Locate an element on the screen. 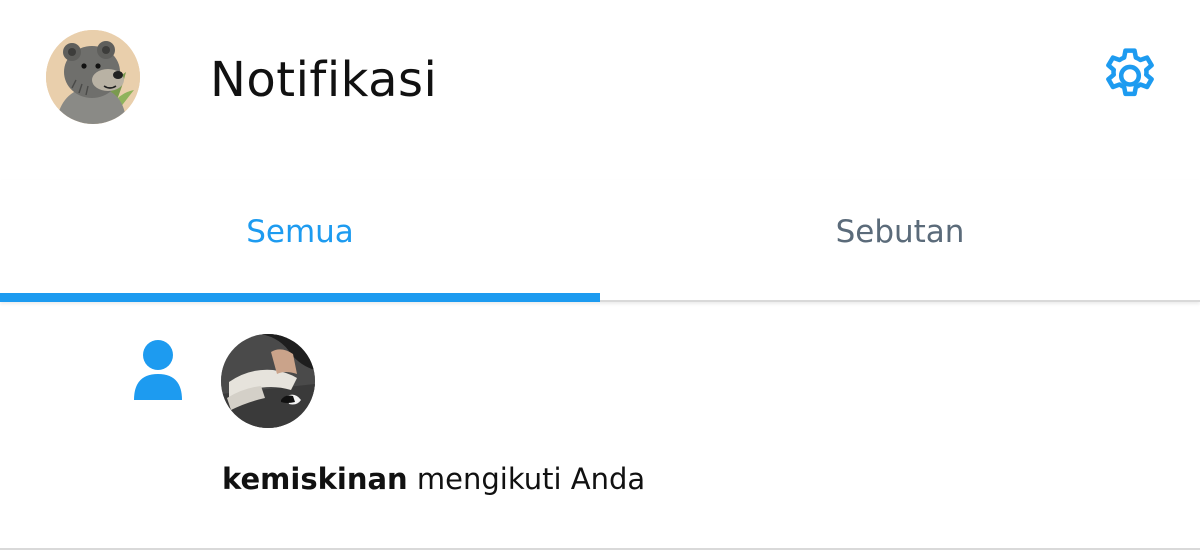 The width and height of the screenshot is (1200, 550). page-title: Notifikasi is located at coordinates (324, 80).